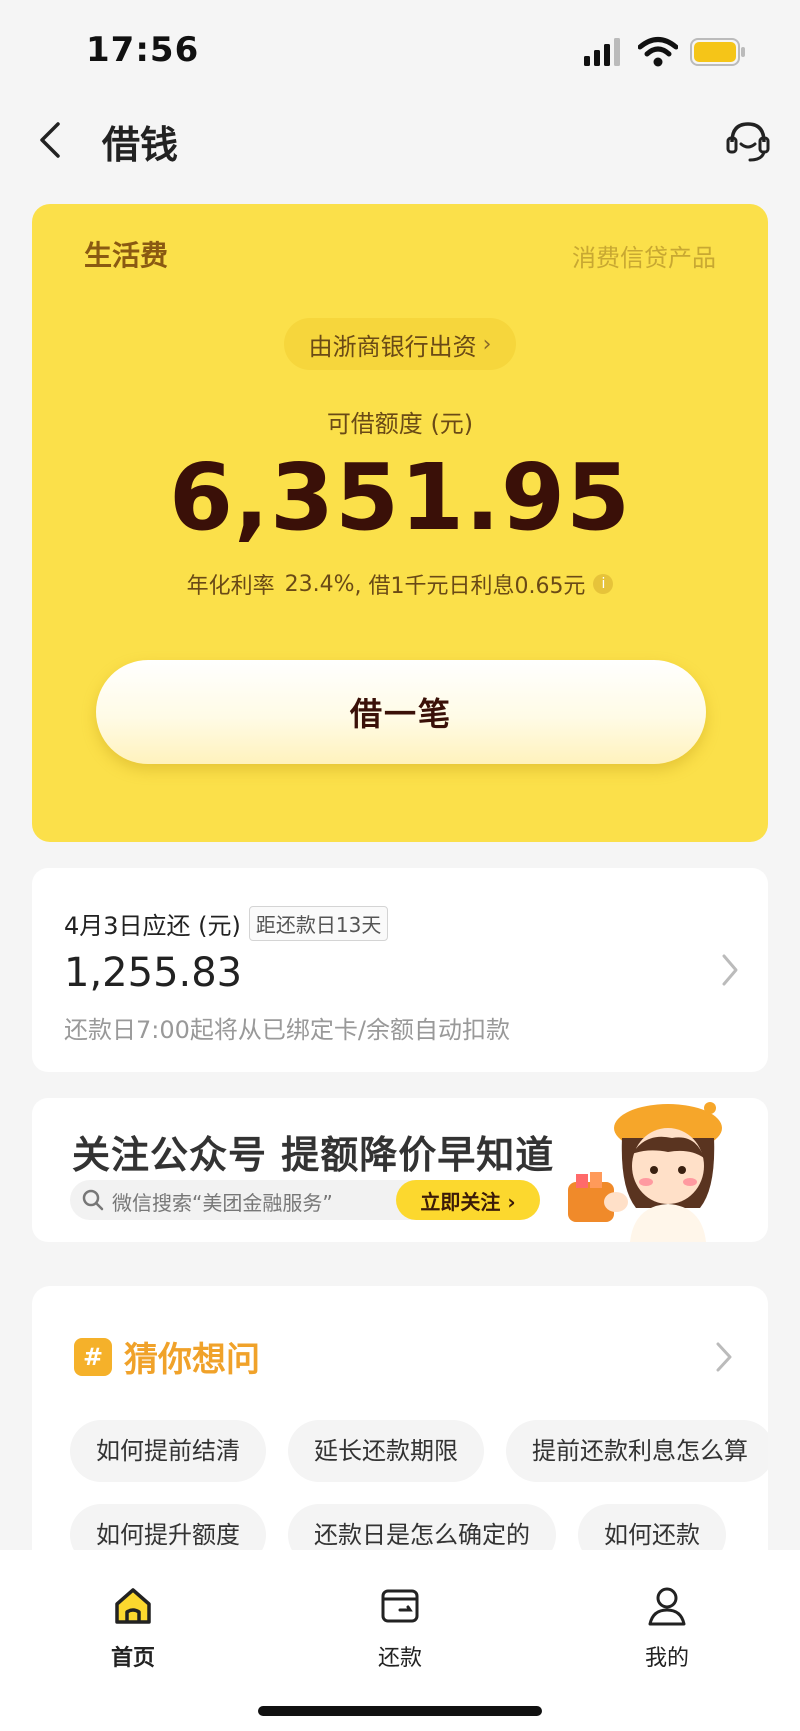 Image resolution: width=800 pixels, height=1731 pixels. Describe the element at coordinates (140, 145) in the screenshot. I see `page-title: 借钱` at that location.